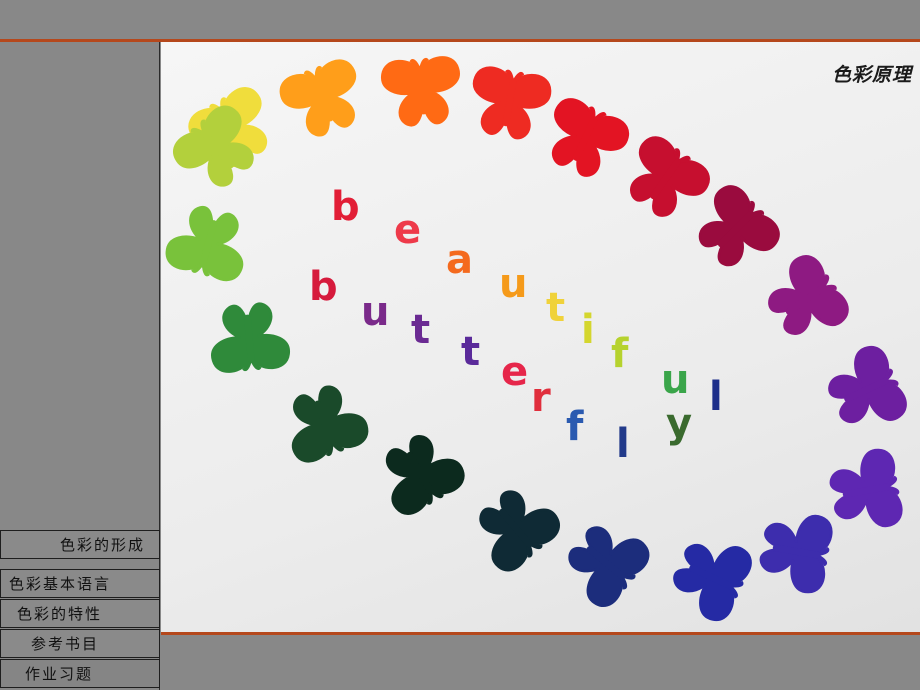 This screenshot has width=920, height=690. I want to click on top-bar, so click(460, 19).